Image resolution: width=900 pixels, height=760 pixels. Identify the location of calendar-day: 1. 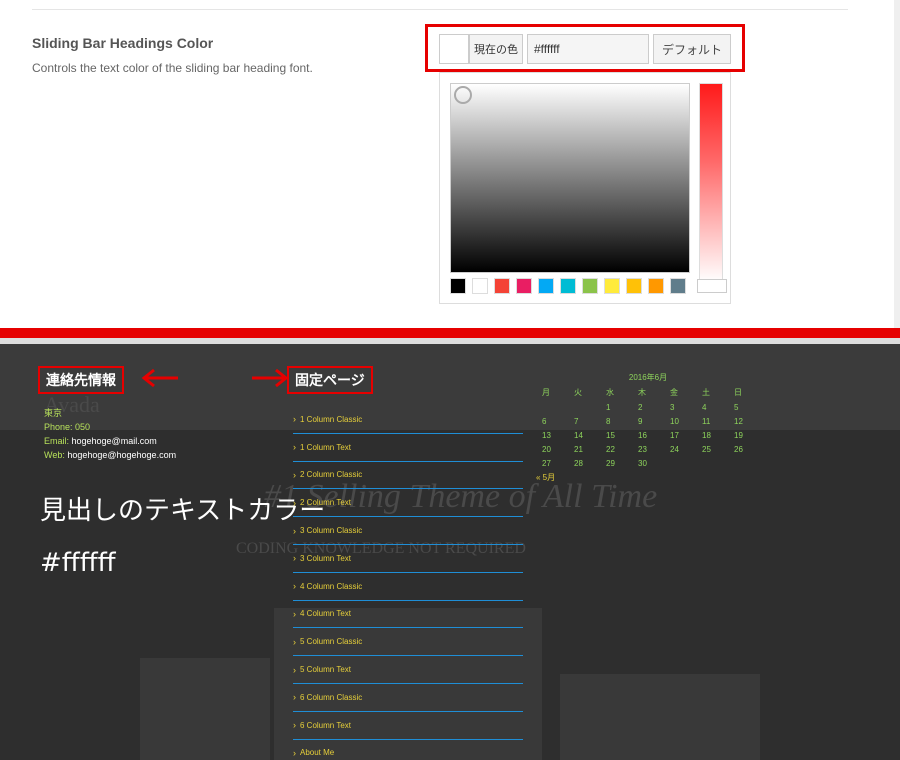
(616, 407).